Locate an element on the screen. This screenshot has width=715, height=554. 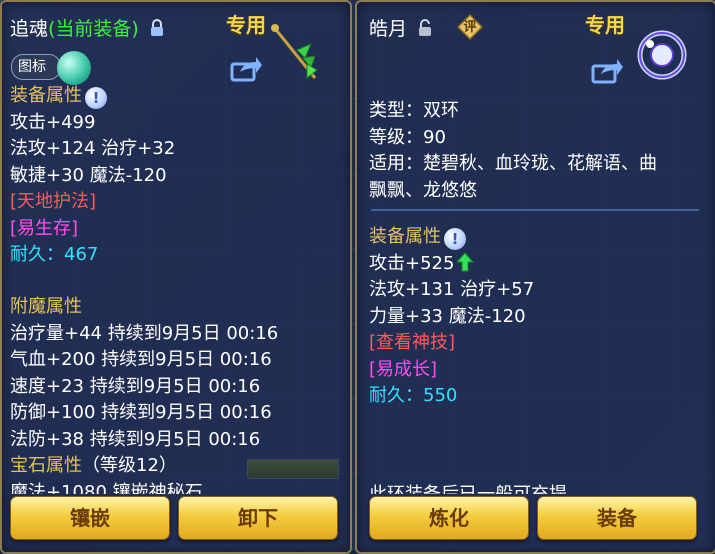
enchant-line: 气血+200 持续到9月5日 00:16 is located at coordinates (141, 359).